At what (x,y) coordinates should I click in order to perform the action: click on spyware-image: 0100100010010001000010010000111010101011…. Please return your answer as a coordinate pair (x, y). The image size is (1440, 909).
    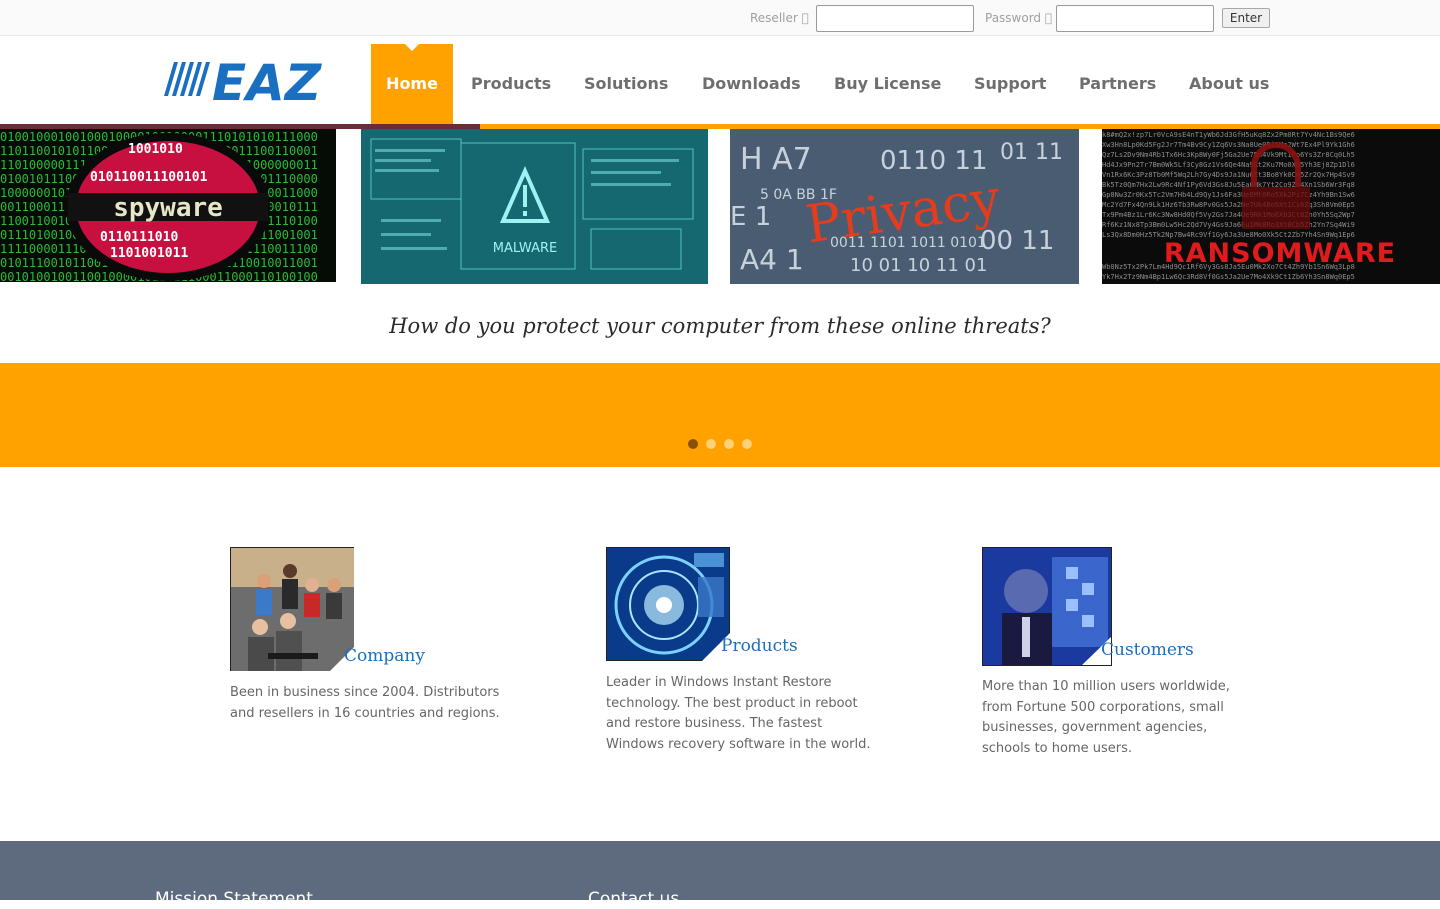
    Looking at the image, I should click on (168, 205).